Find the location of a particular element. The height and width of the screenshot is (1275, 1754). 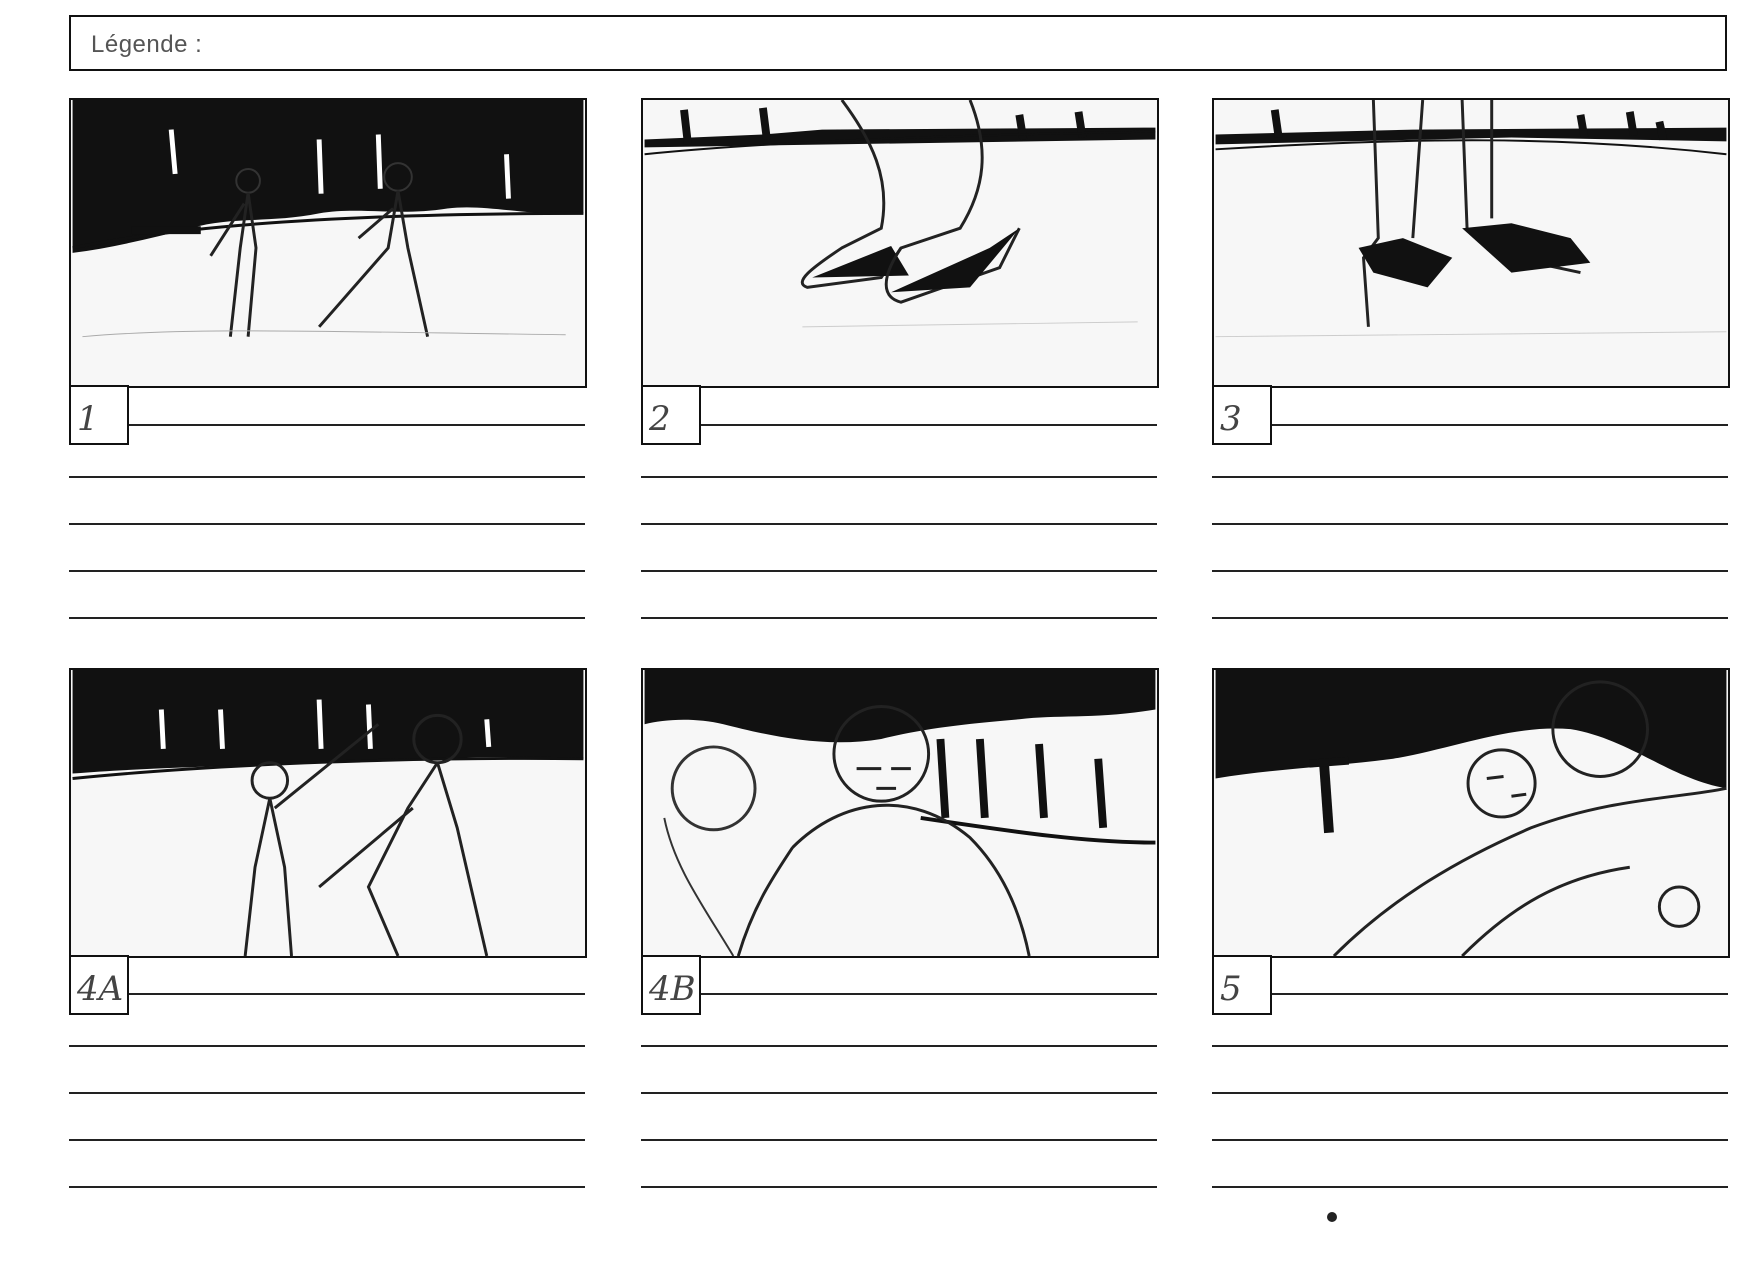

legend-box: Légende : is located at coordinates (898, 43).